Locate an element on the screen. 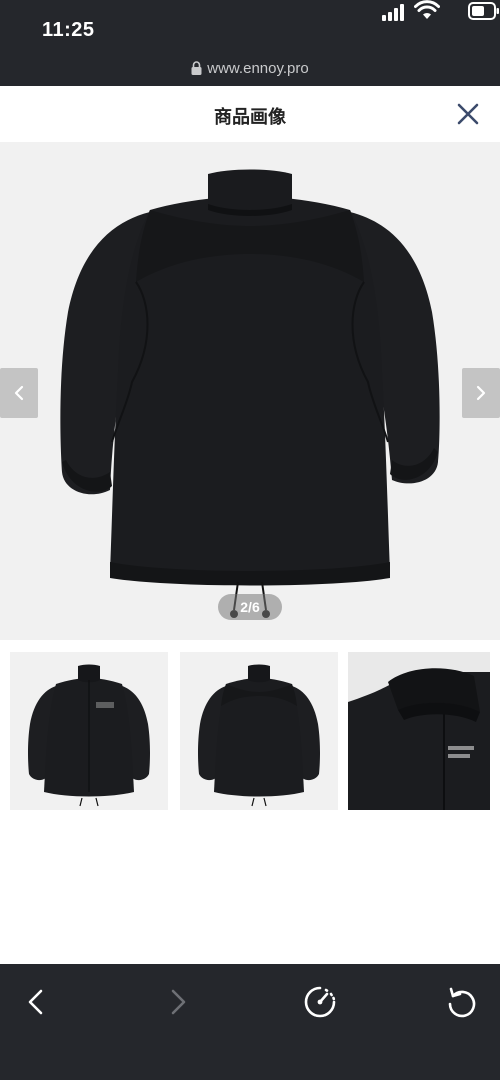 This screenshot has width=500, height=1080. url-text: www.ennoy.pro is located at coordinates (258, 68).